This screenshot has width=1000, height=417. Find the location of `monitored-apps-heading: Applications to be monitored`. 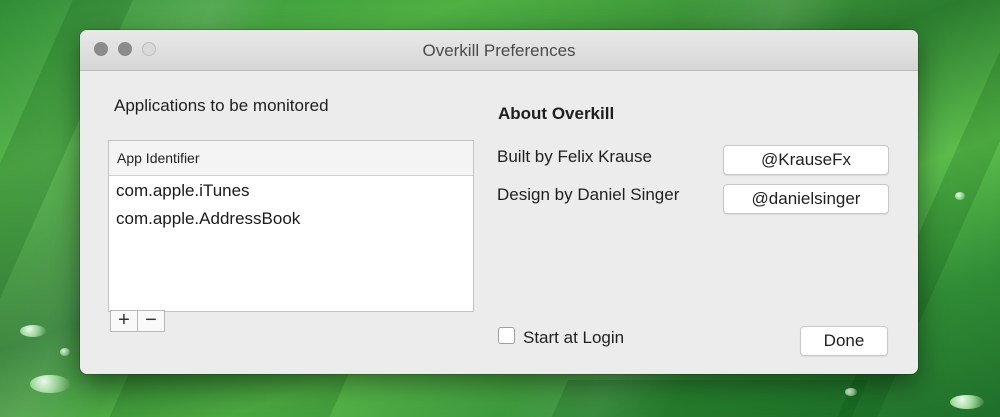

monitored-apps-heading: Applications to be monitored is located at coordinates (221, 105).